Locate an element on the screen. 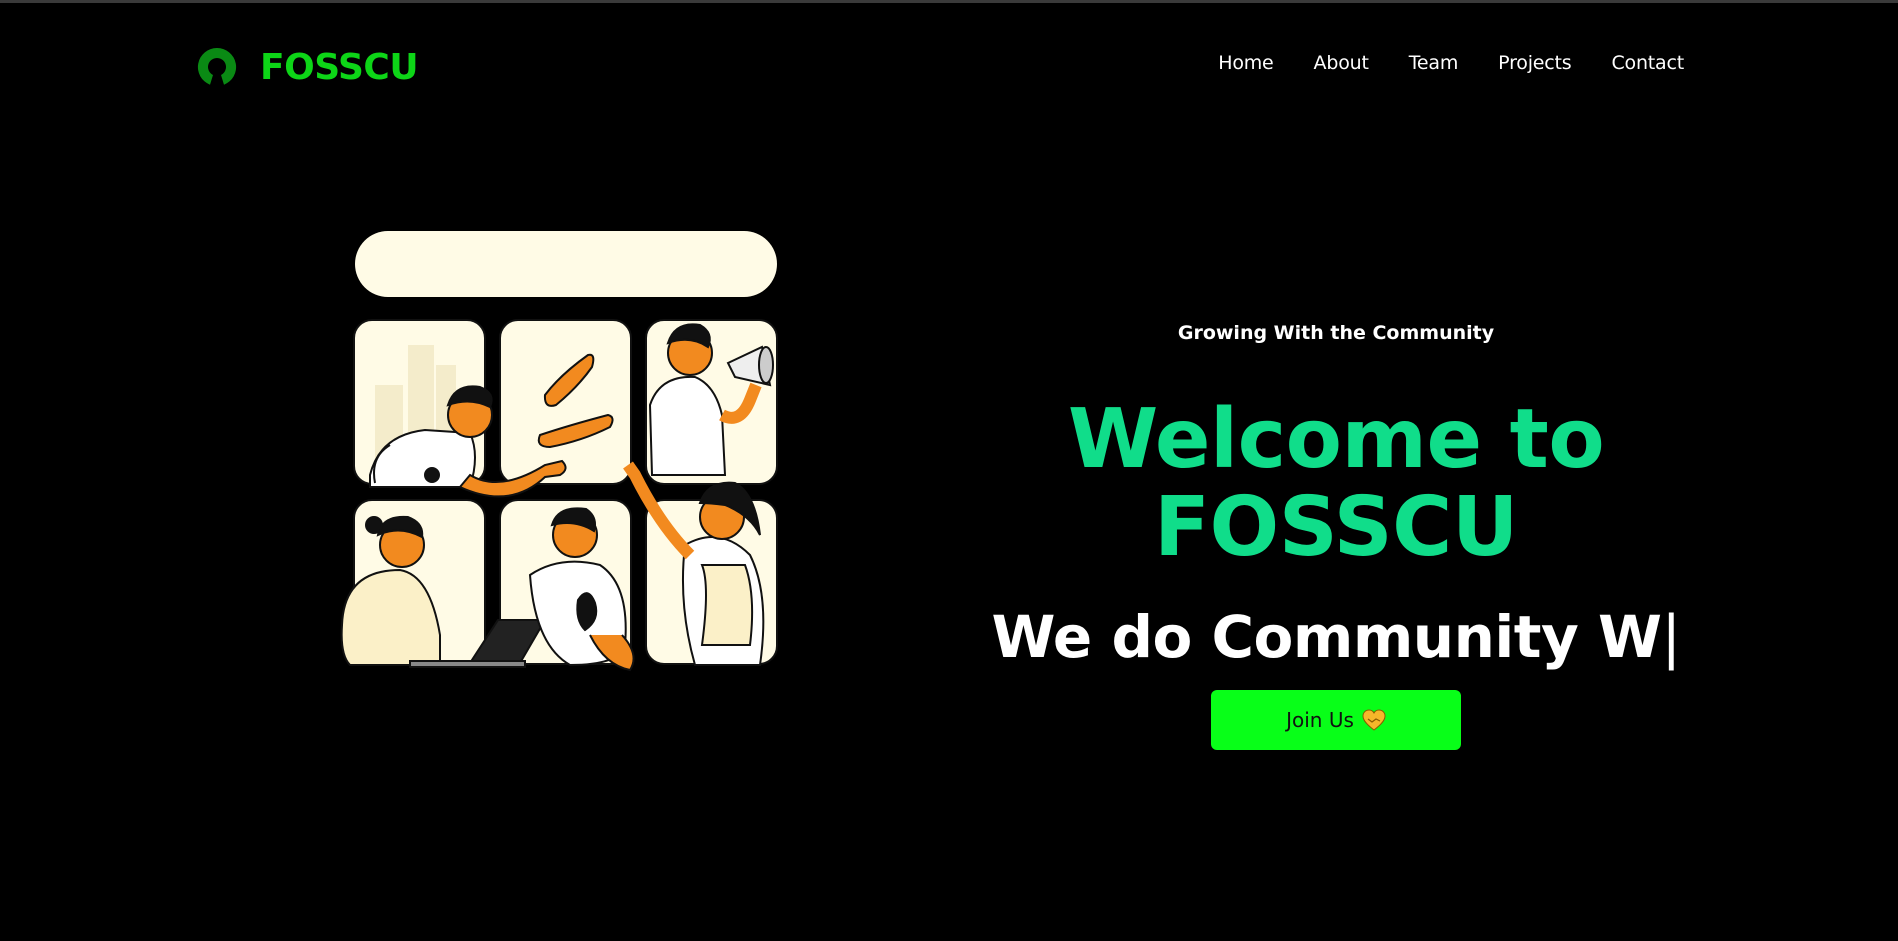  site-header: FOSSCU Home About Team Projects Contact is located at coordinates (949, 64).